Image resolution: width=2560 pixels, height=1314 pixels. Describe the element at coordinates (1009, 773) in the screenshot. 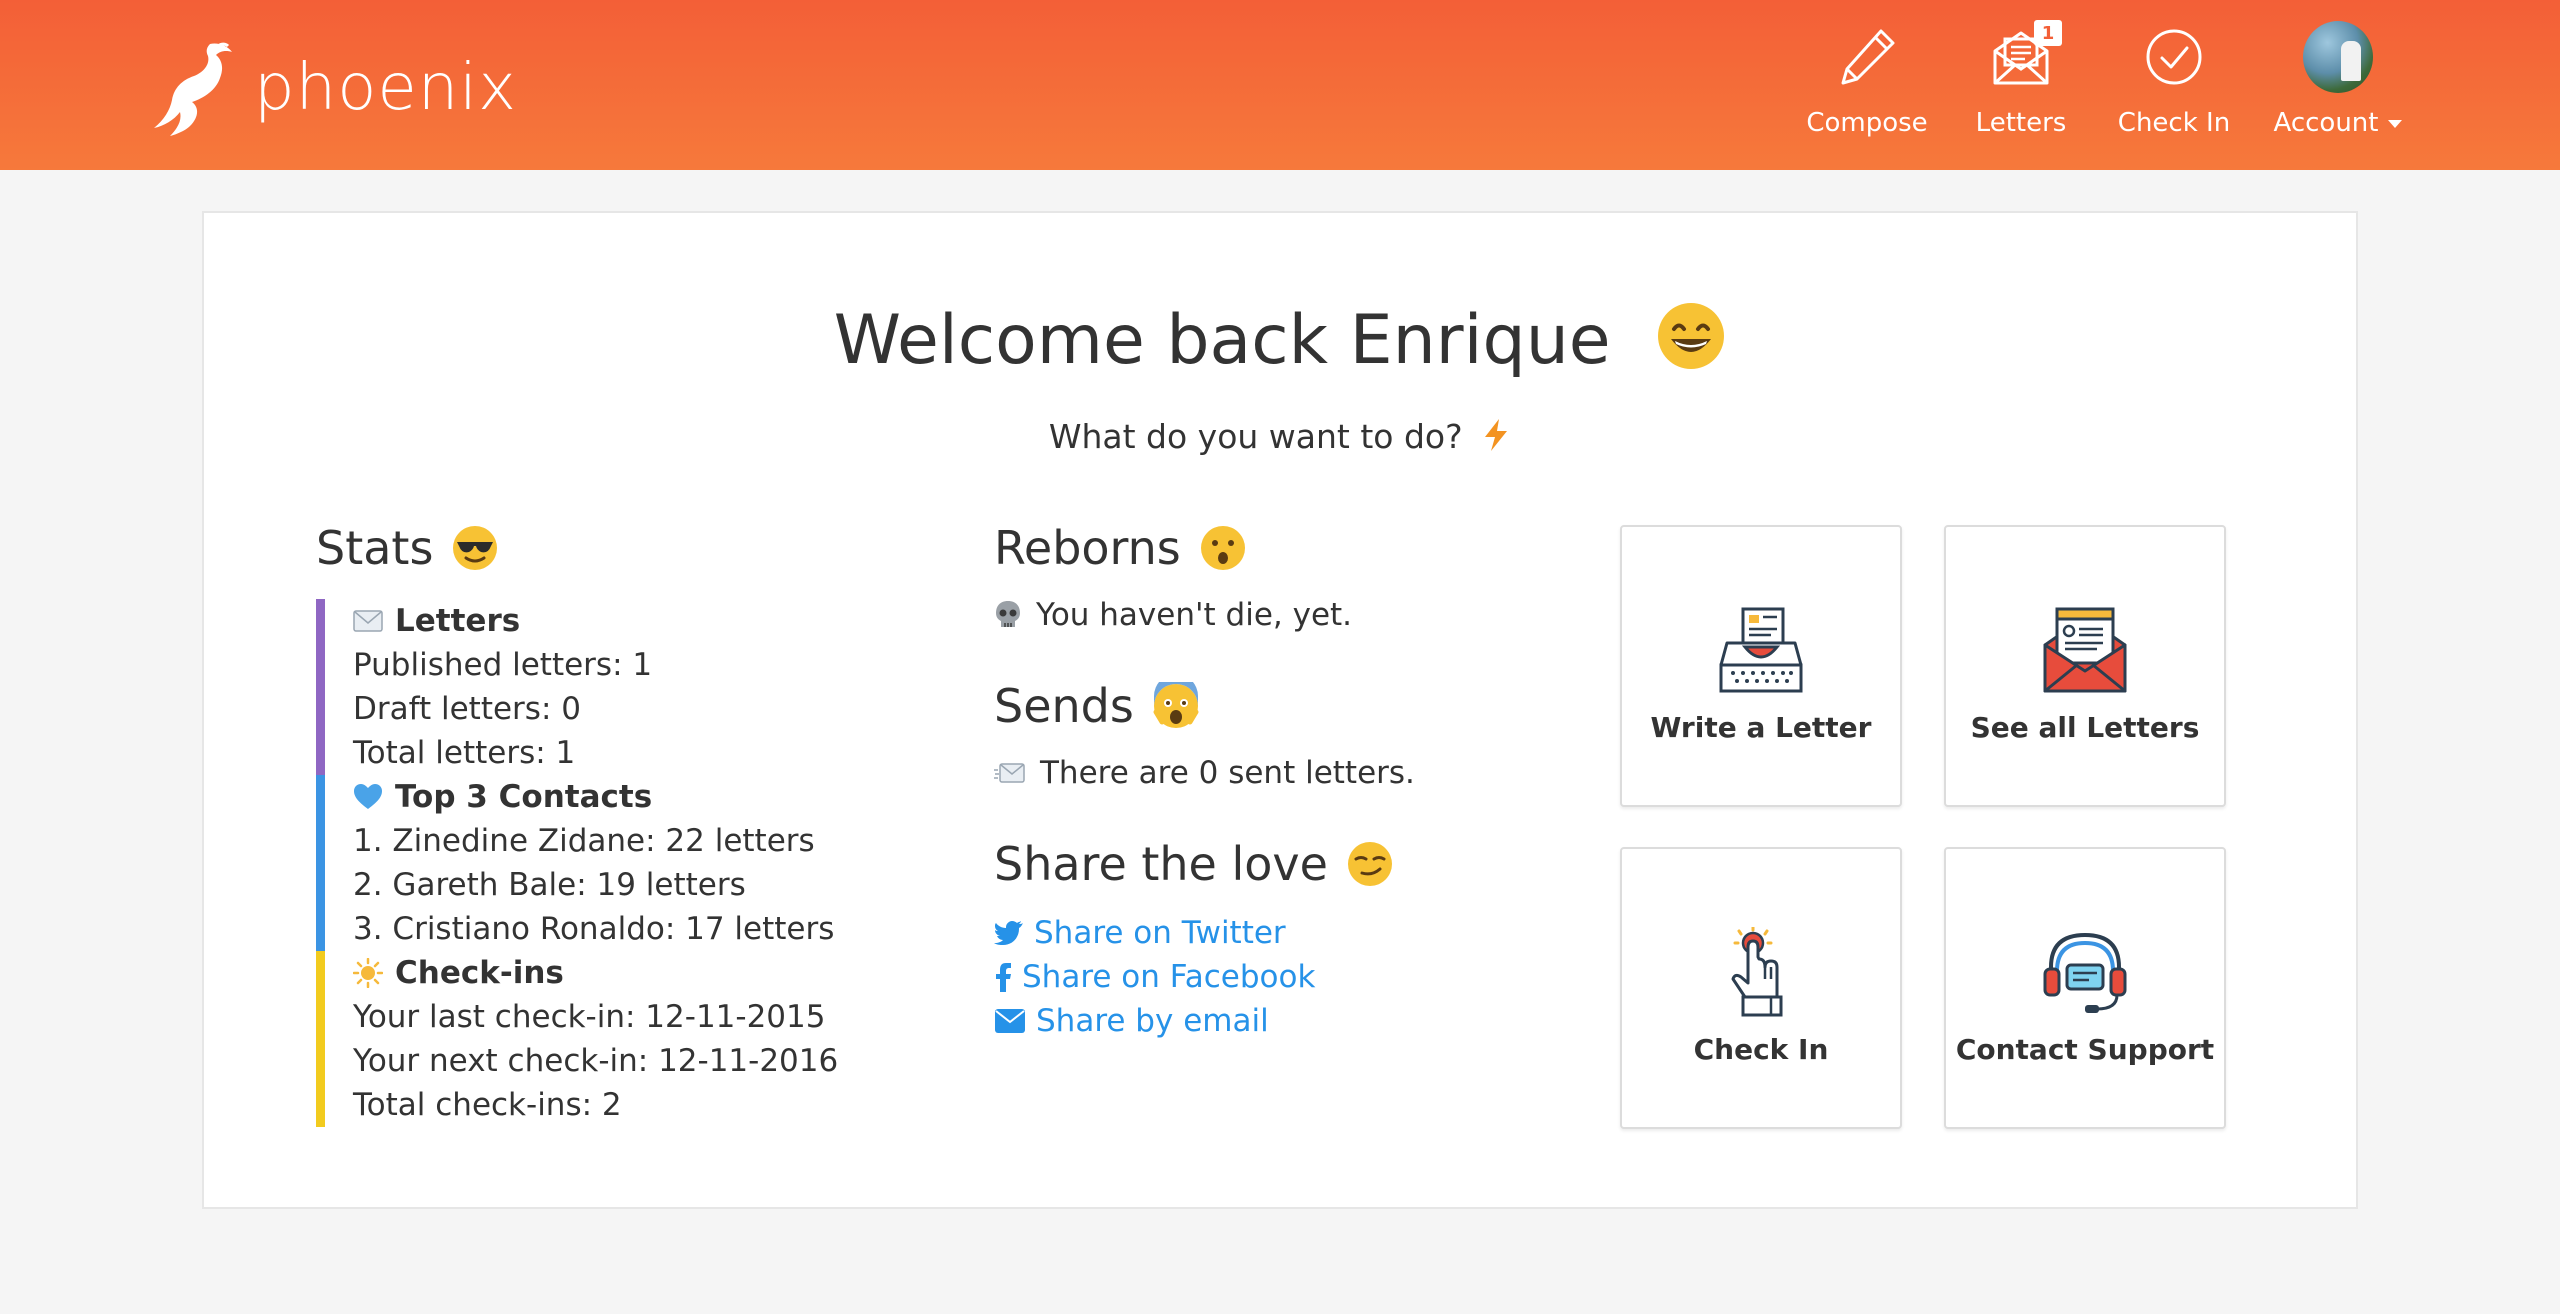

I see `outgoing-envelope-icon` at that location.